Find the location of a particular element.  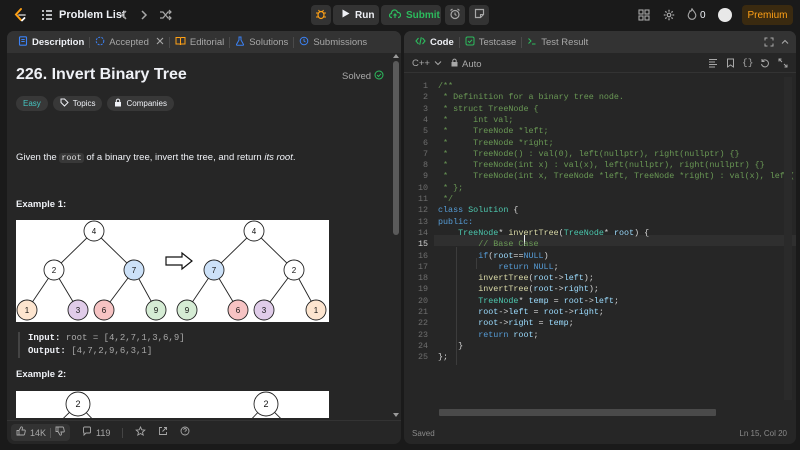

run-button: Run is located at coordinates (356, 15).